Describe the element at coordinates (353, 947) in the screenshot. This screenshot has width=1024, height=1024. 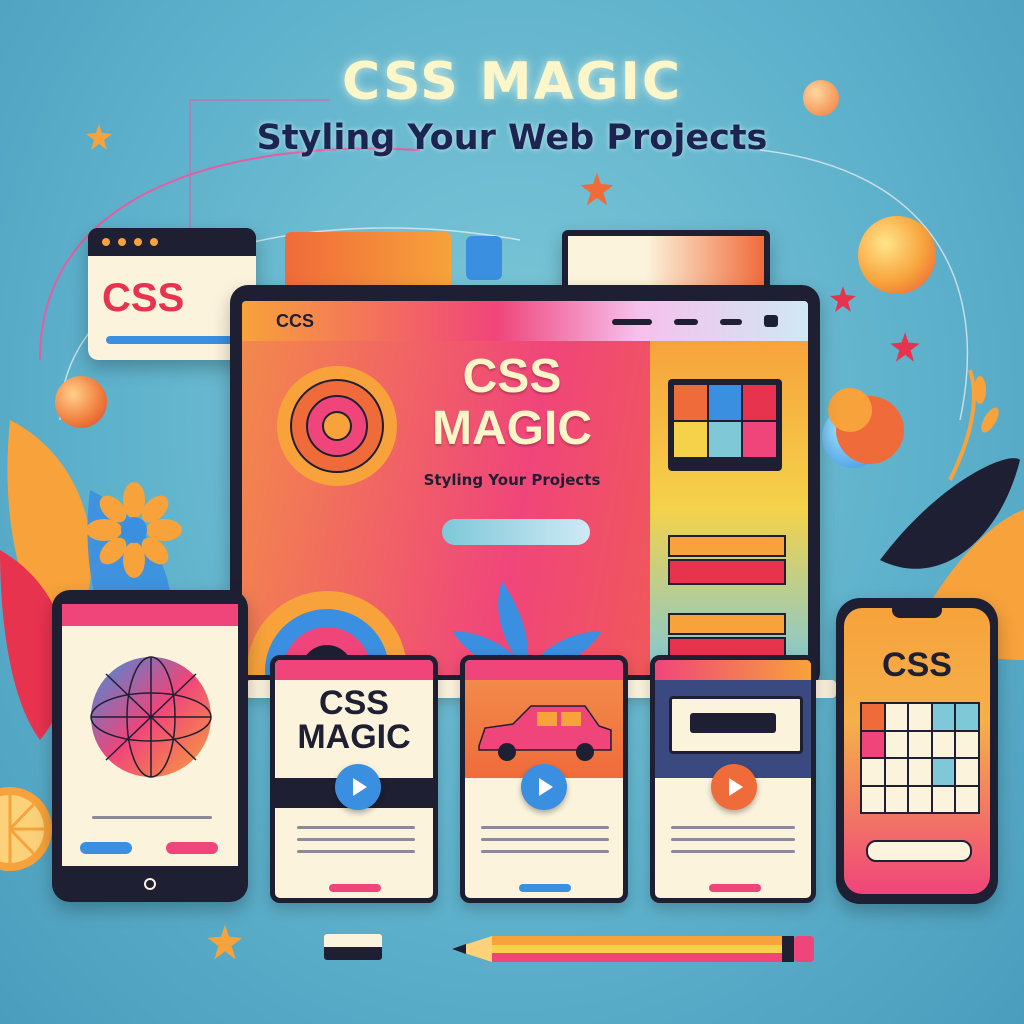
I see `eraser-decoration` at that location.